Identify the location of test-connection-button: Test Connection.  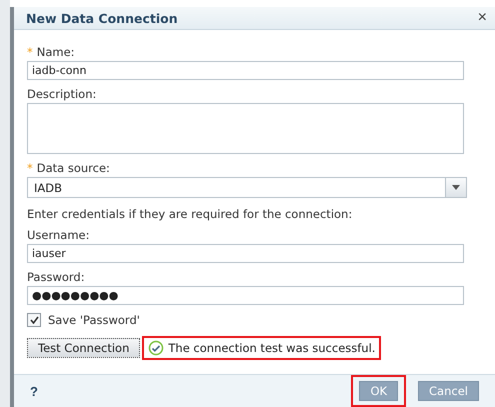
(83, 348).